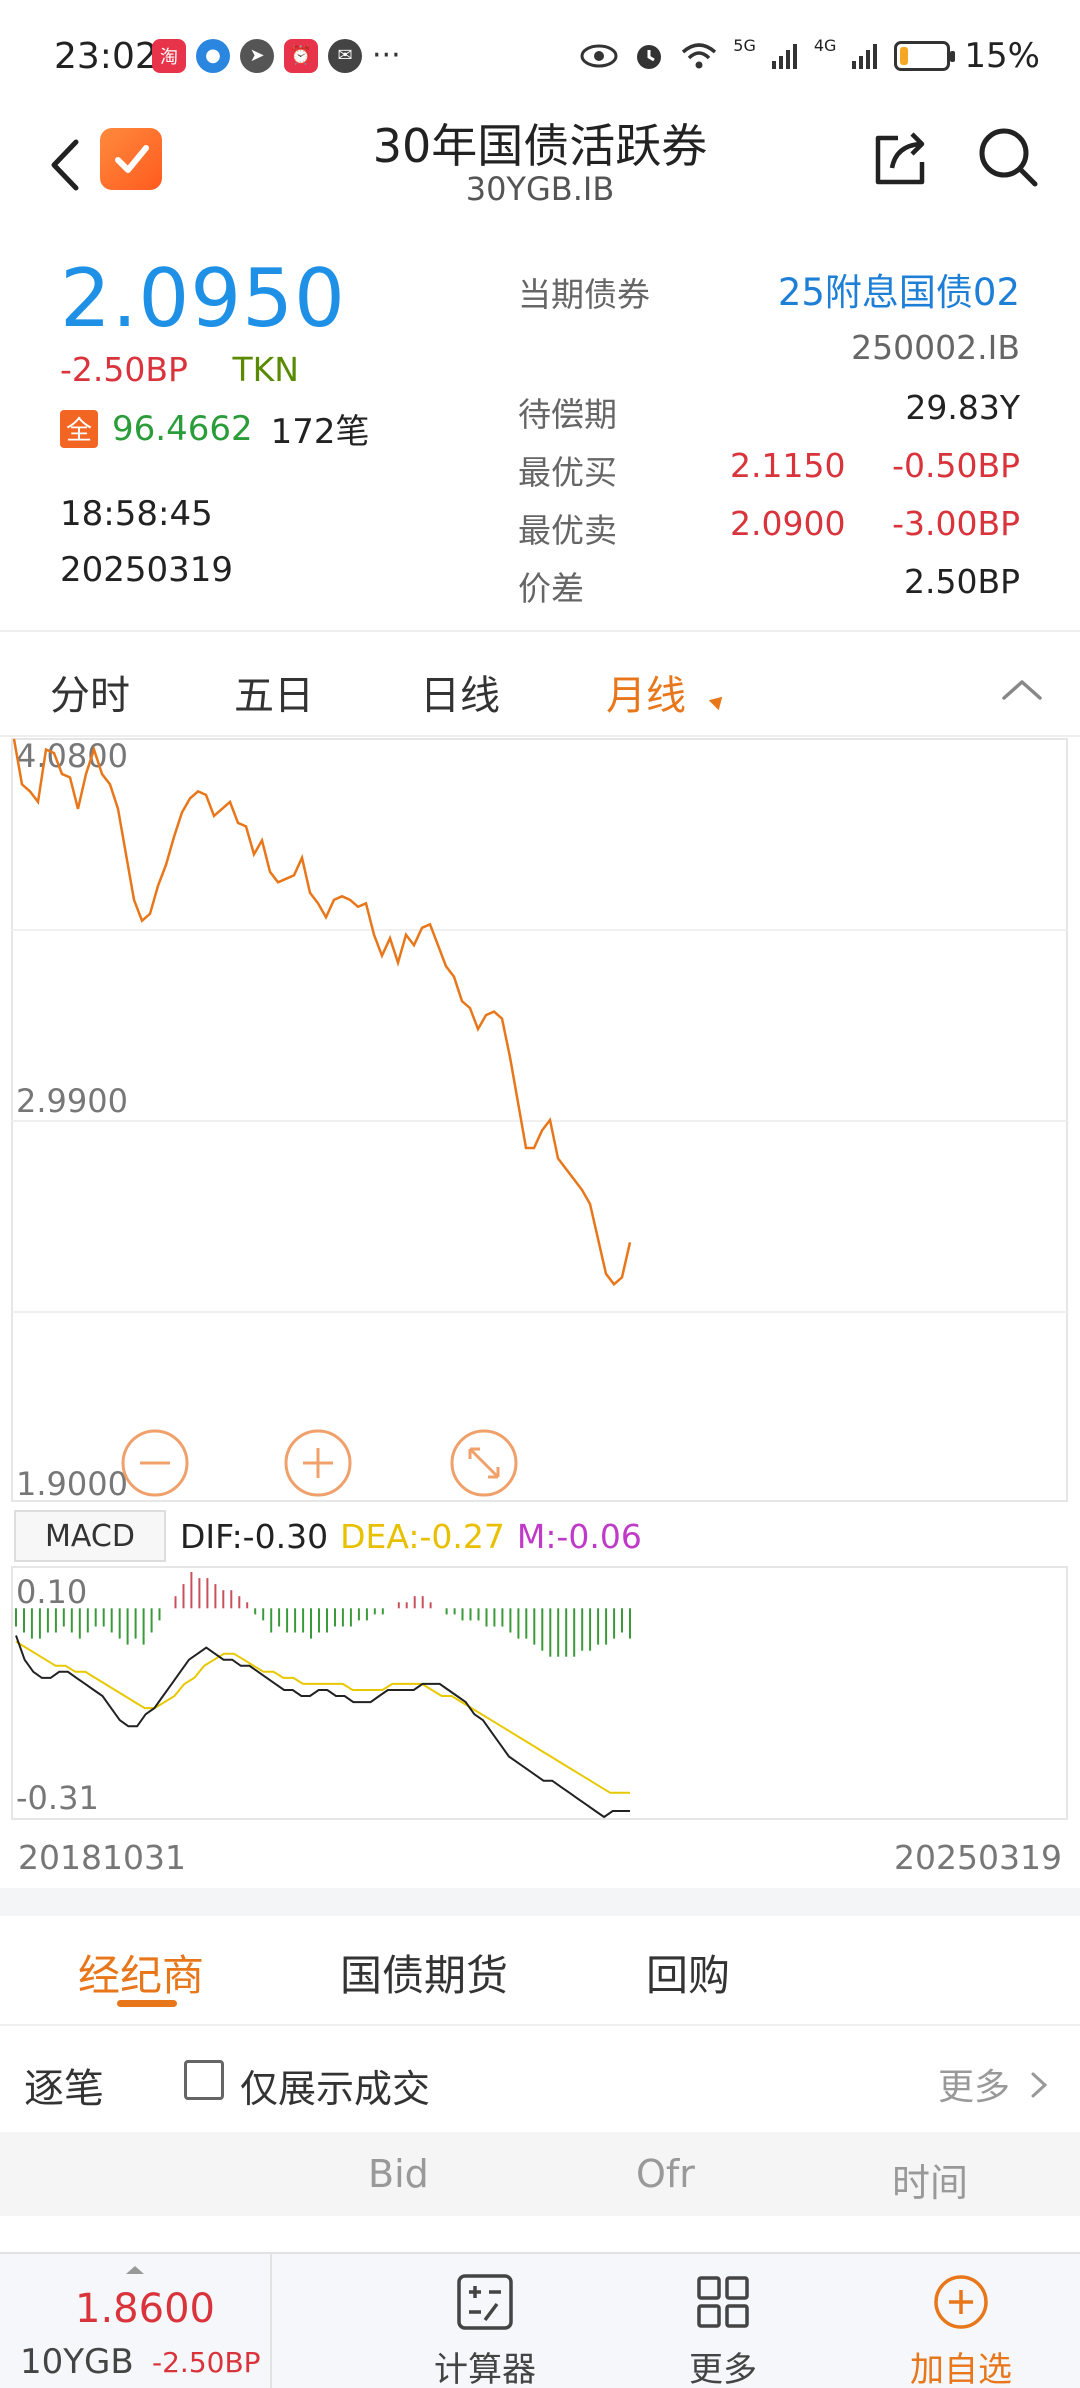 This screenshot has height=2388, width=1080. I want to click on macd-y-tick-label: -0.31, so click(57, 1798).